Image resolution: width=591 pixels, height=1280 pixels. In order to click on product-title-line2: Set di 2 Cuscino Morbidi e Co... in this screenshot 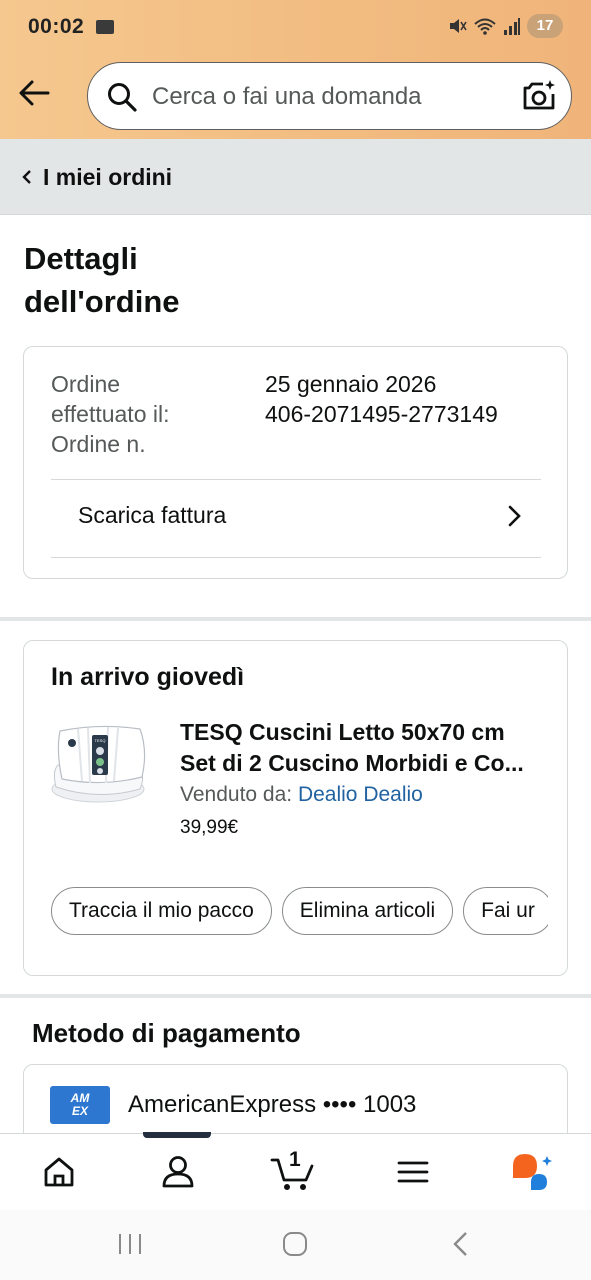, I will do `click(352, 763)`.